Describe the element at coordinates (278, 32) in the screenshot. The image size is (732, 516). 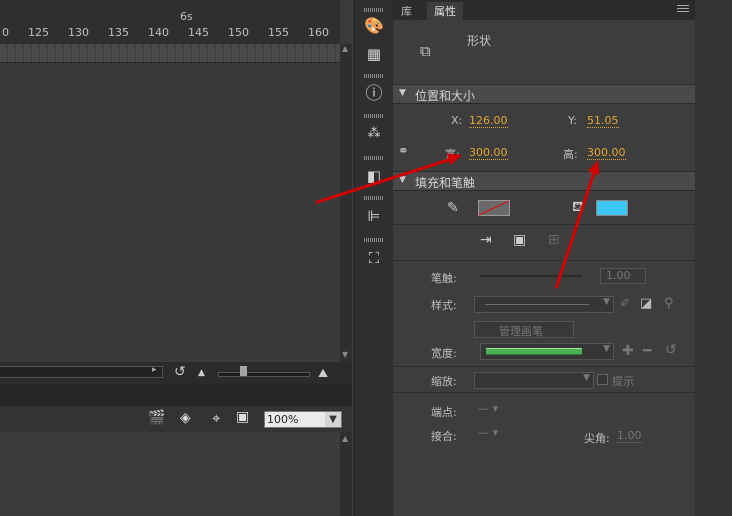
I see `ruler-label: 155` at that location.